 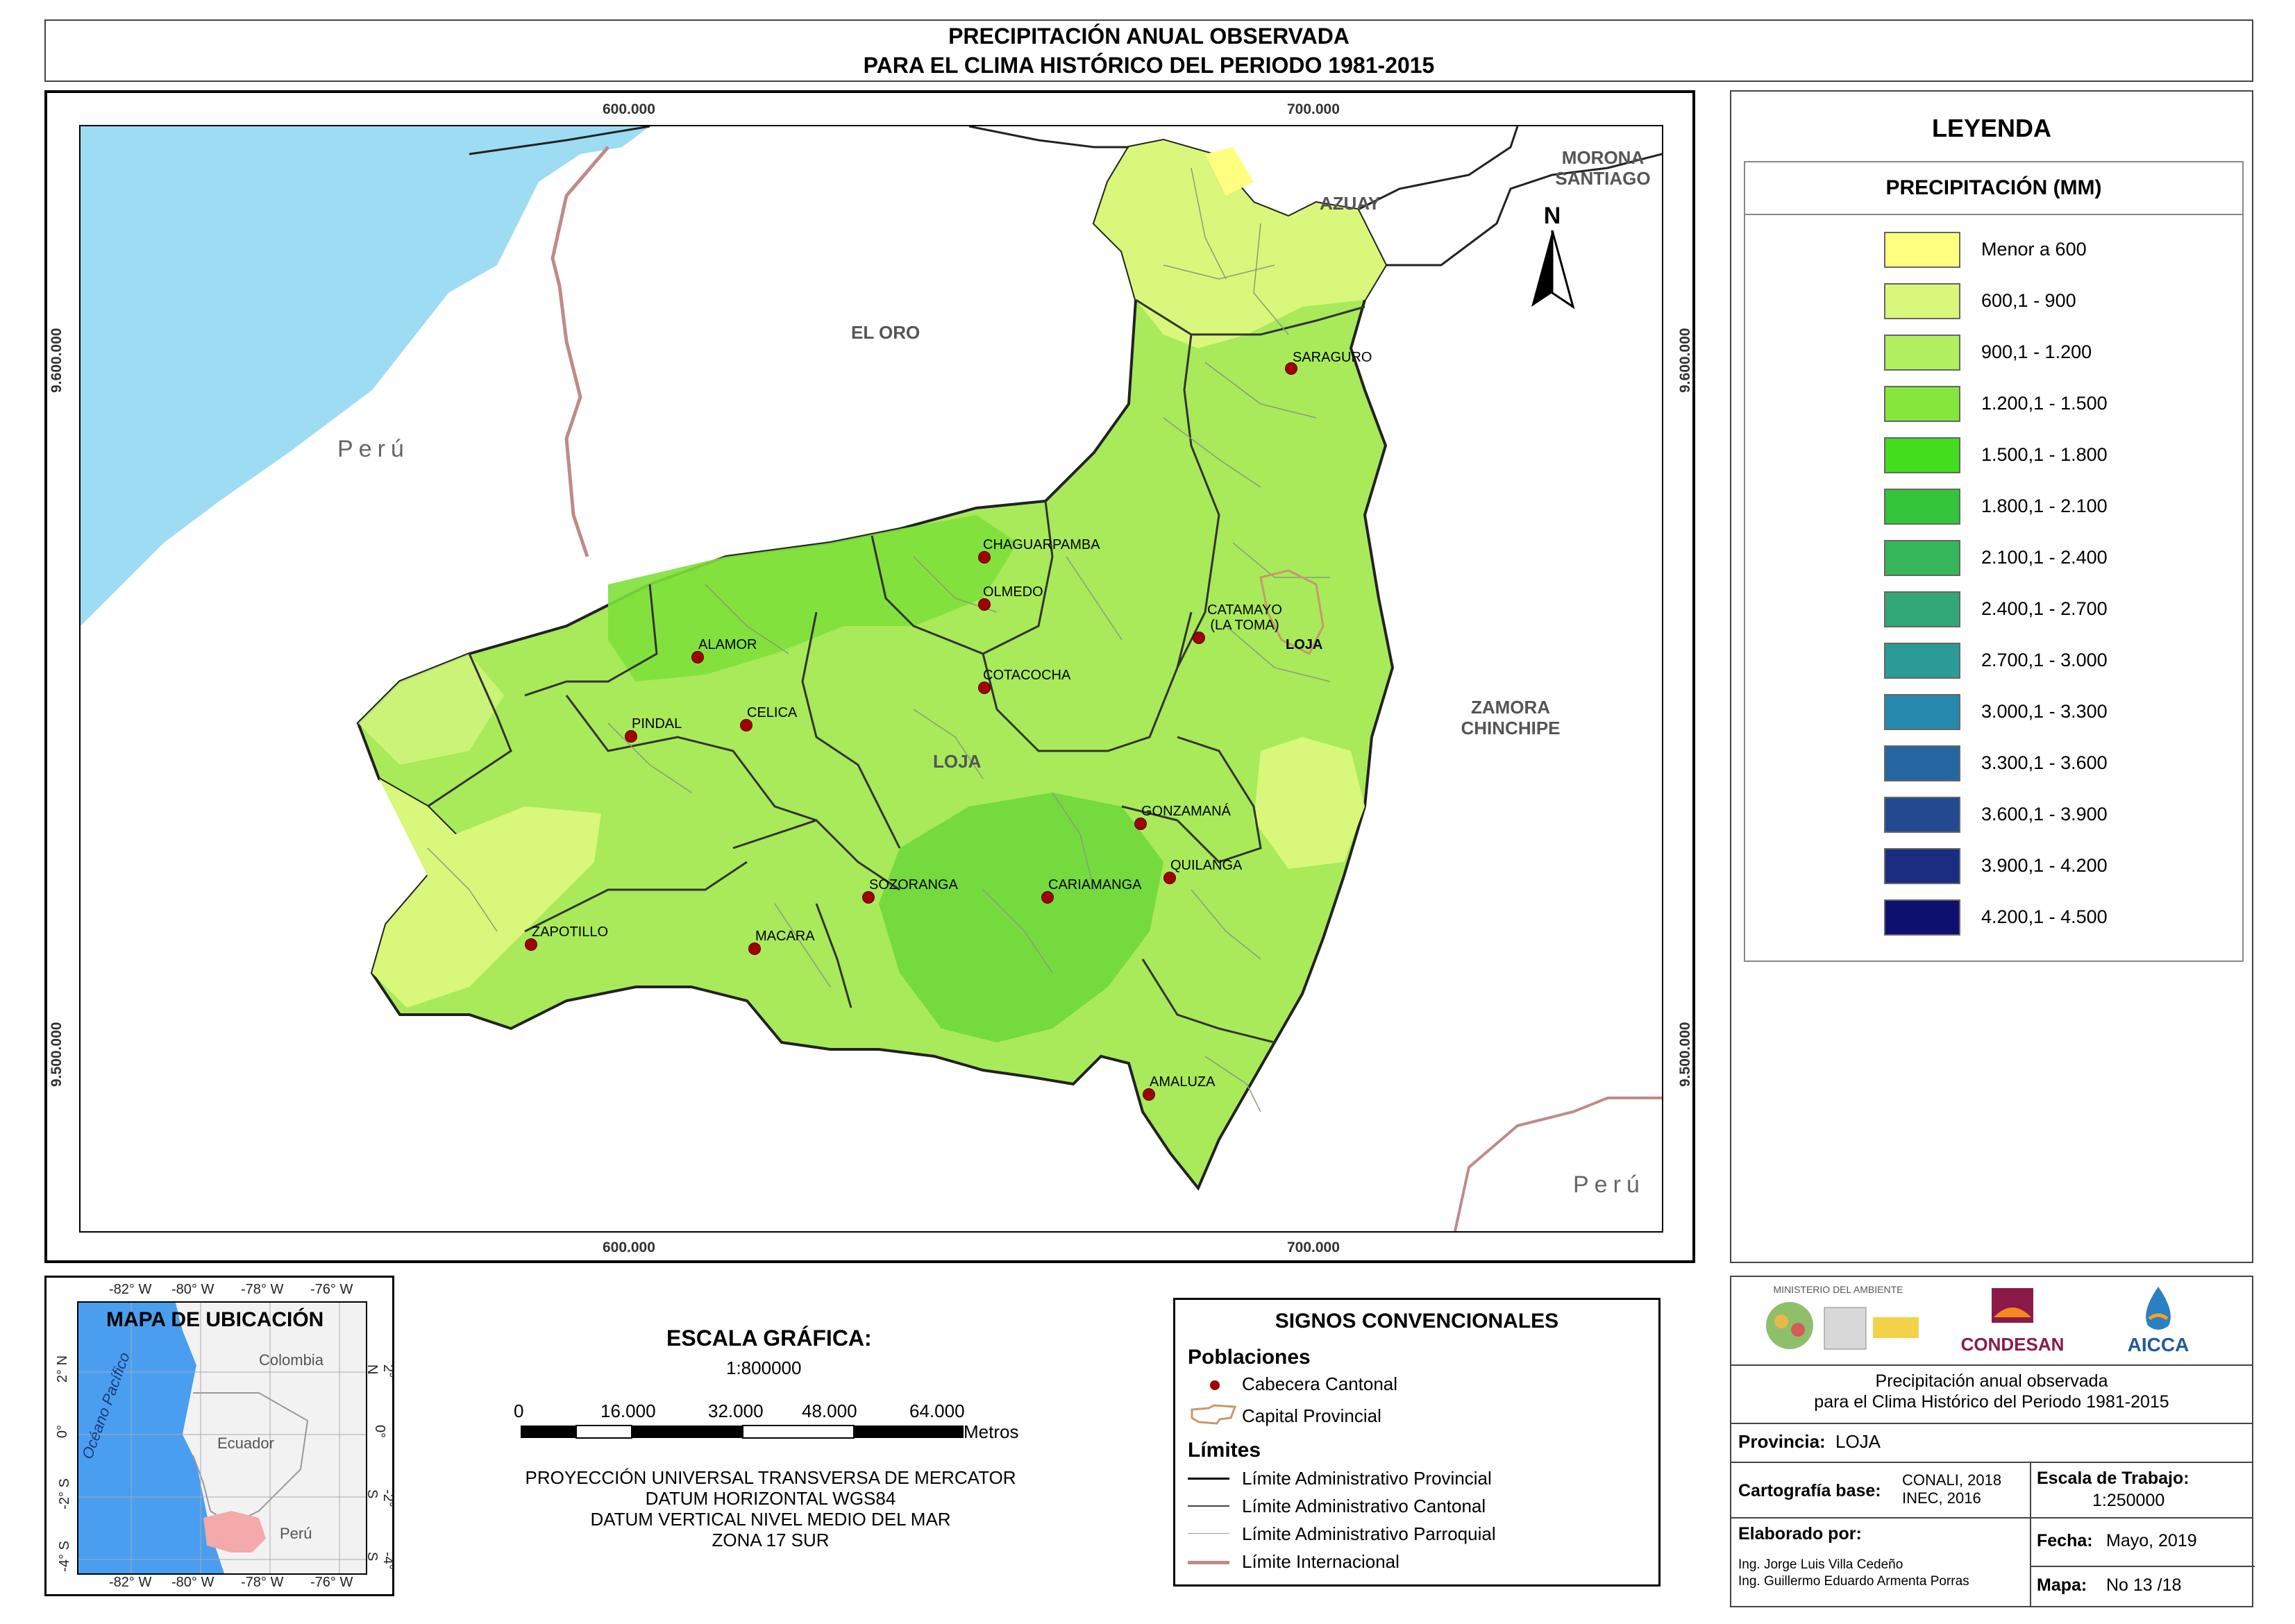 What do you see at coordinates (2062, 1585) in the screenshot?
I see `mapa-label: Mapa:` at bounding box center [2062, 1585].